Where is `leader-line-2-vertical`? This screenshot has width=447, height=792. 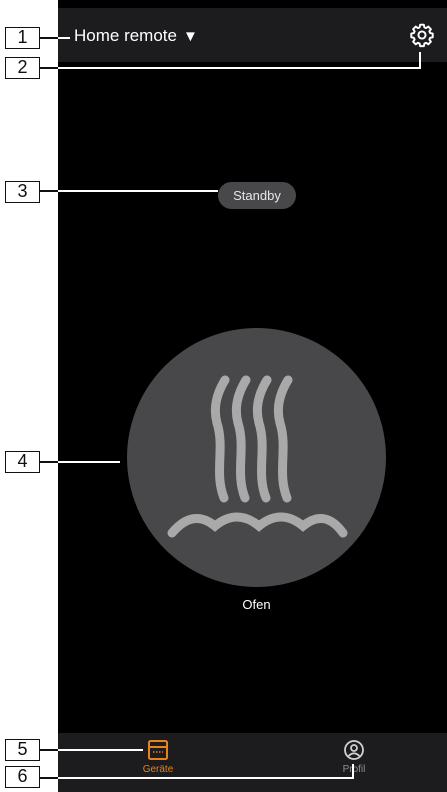 leader-line-2-vertical is located at coordinates (420, 60).